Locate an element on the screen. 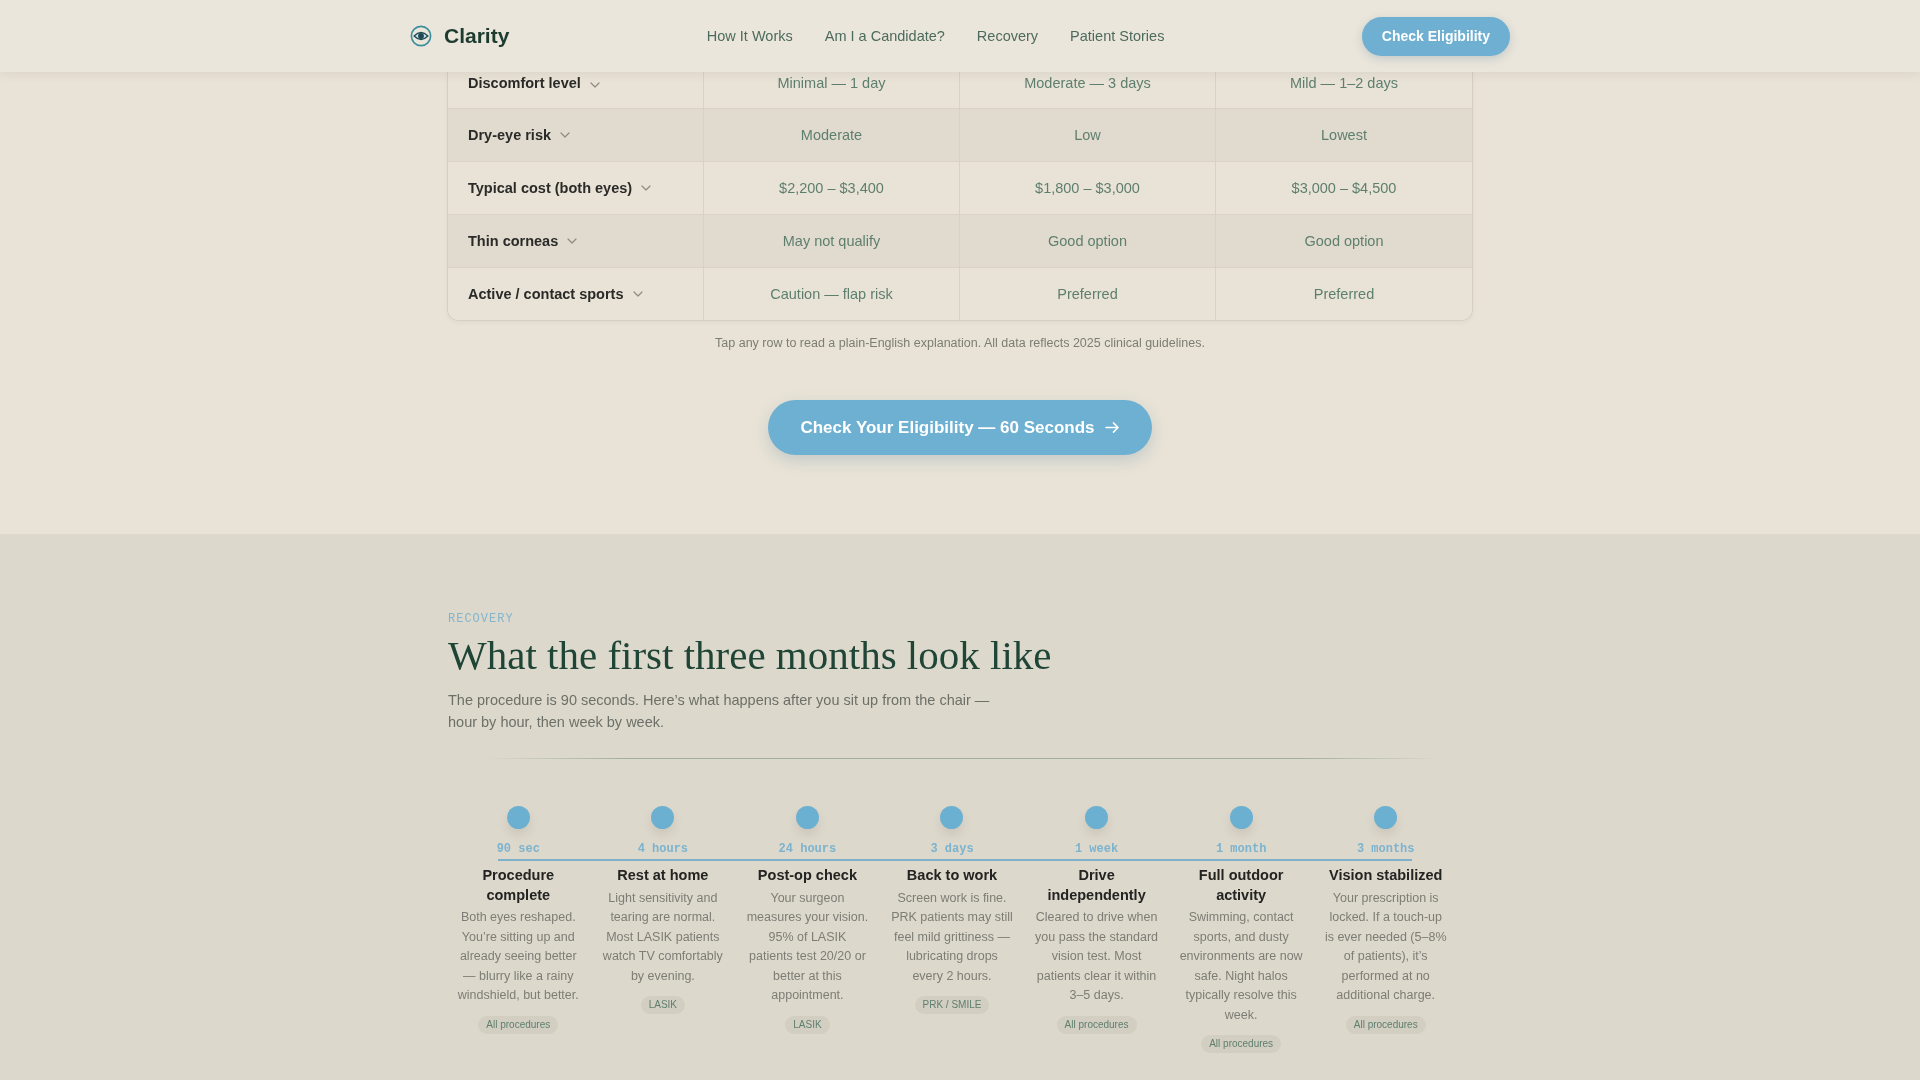  nav-link: How It Works is located at coordinates (749, 36).